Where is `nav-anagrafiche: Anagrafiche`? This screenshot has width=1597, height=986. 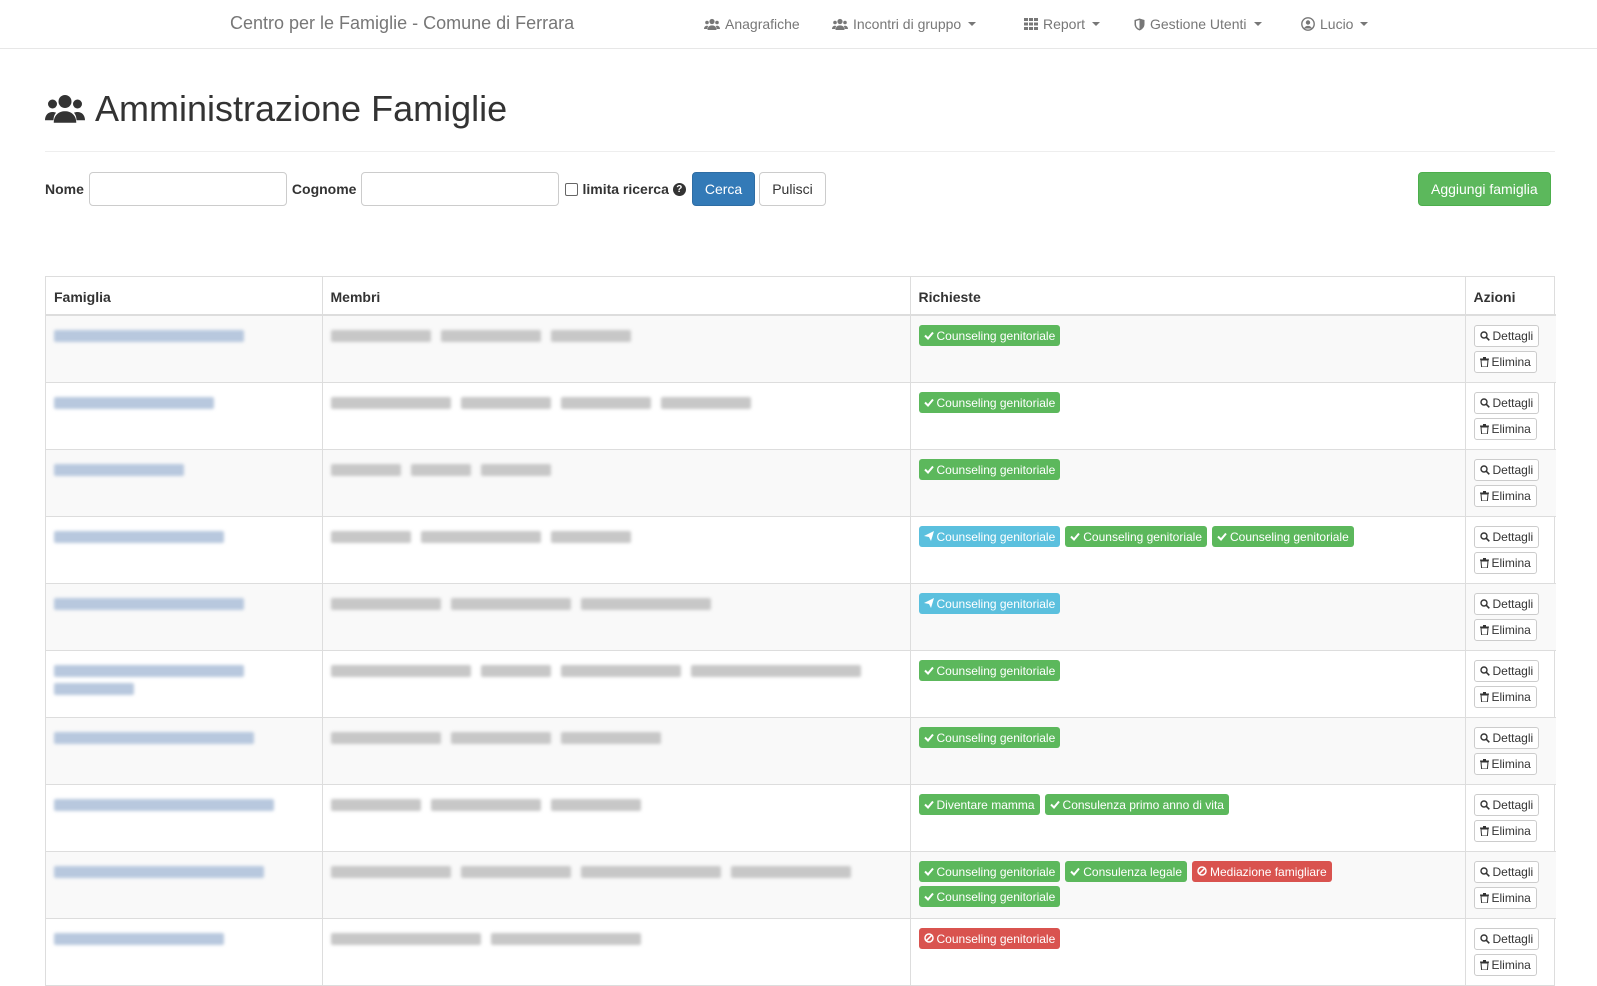
nav-anagrafiche: Anagrafiche is located at coordinates (752, 24).